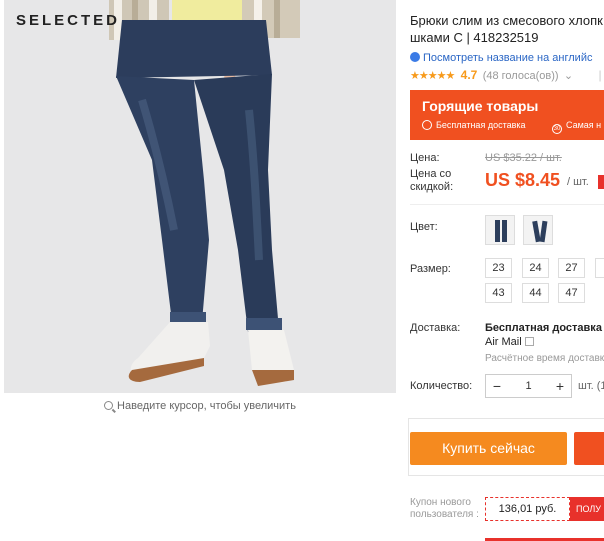  I want to click on price-unit: / шт., so click(578, 182).